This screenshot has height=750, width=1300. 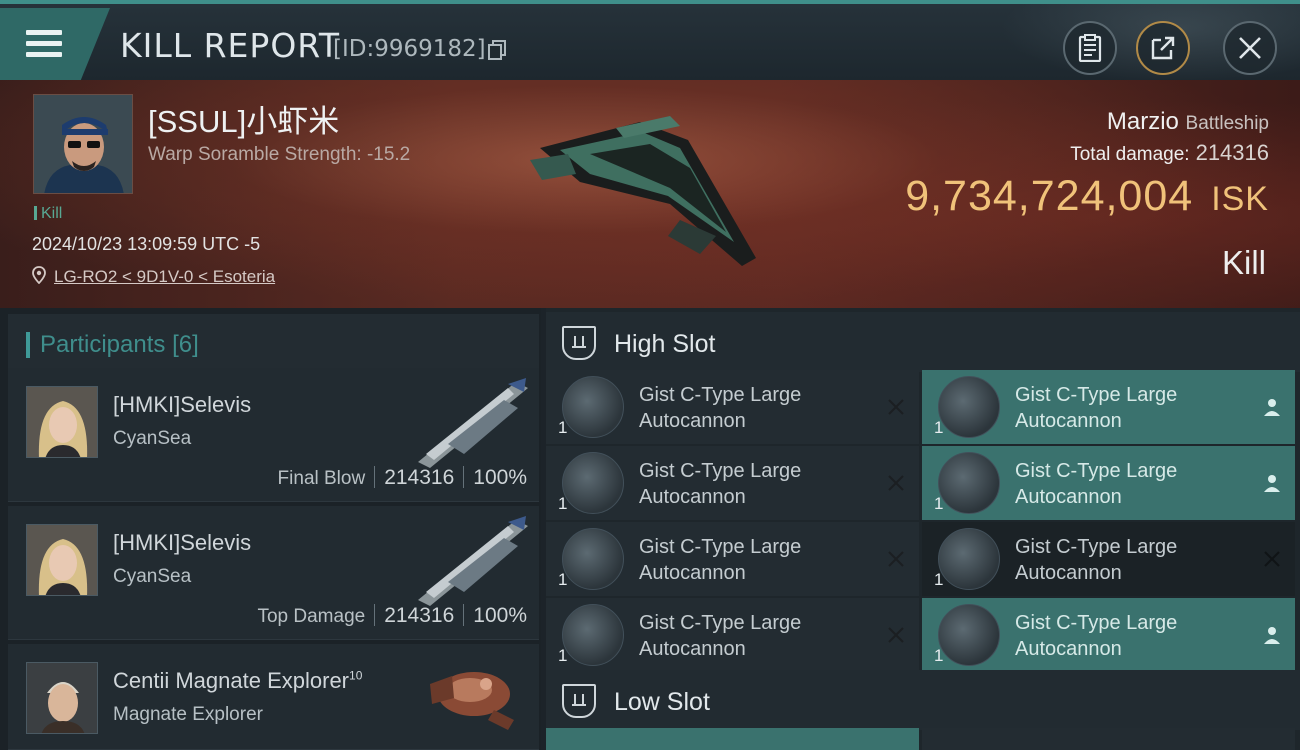 I want to click on participant-stats: Final Blow 214316 100%, so click(x=402, y=478).